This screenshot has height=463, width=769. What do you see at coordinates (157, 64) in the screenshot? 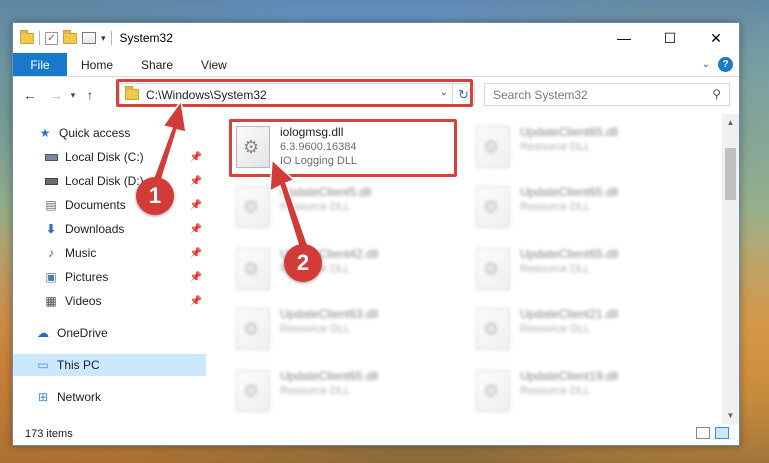
I see `tab-share: Share` at bounding box center [157, 64].